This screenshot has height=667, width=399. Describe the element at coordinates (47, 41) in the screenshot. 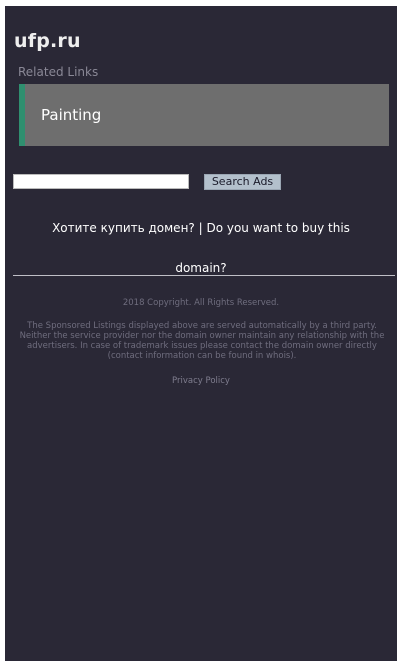

I see `site-title: ufp.ru` at that location.